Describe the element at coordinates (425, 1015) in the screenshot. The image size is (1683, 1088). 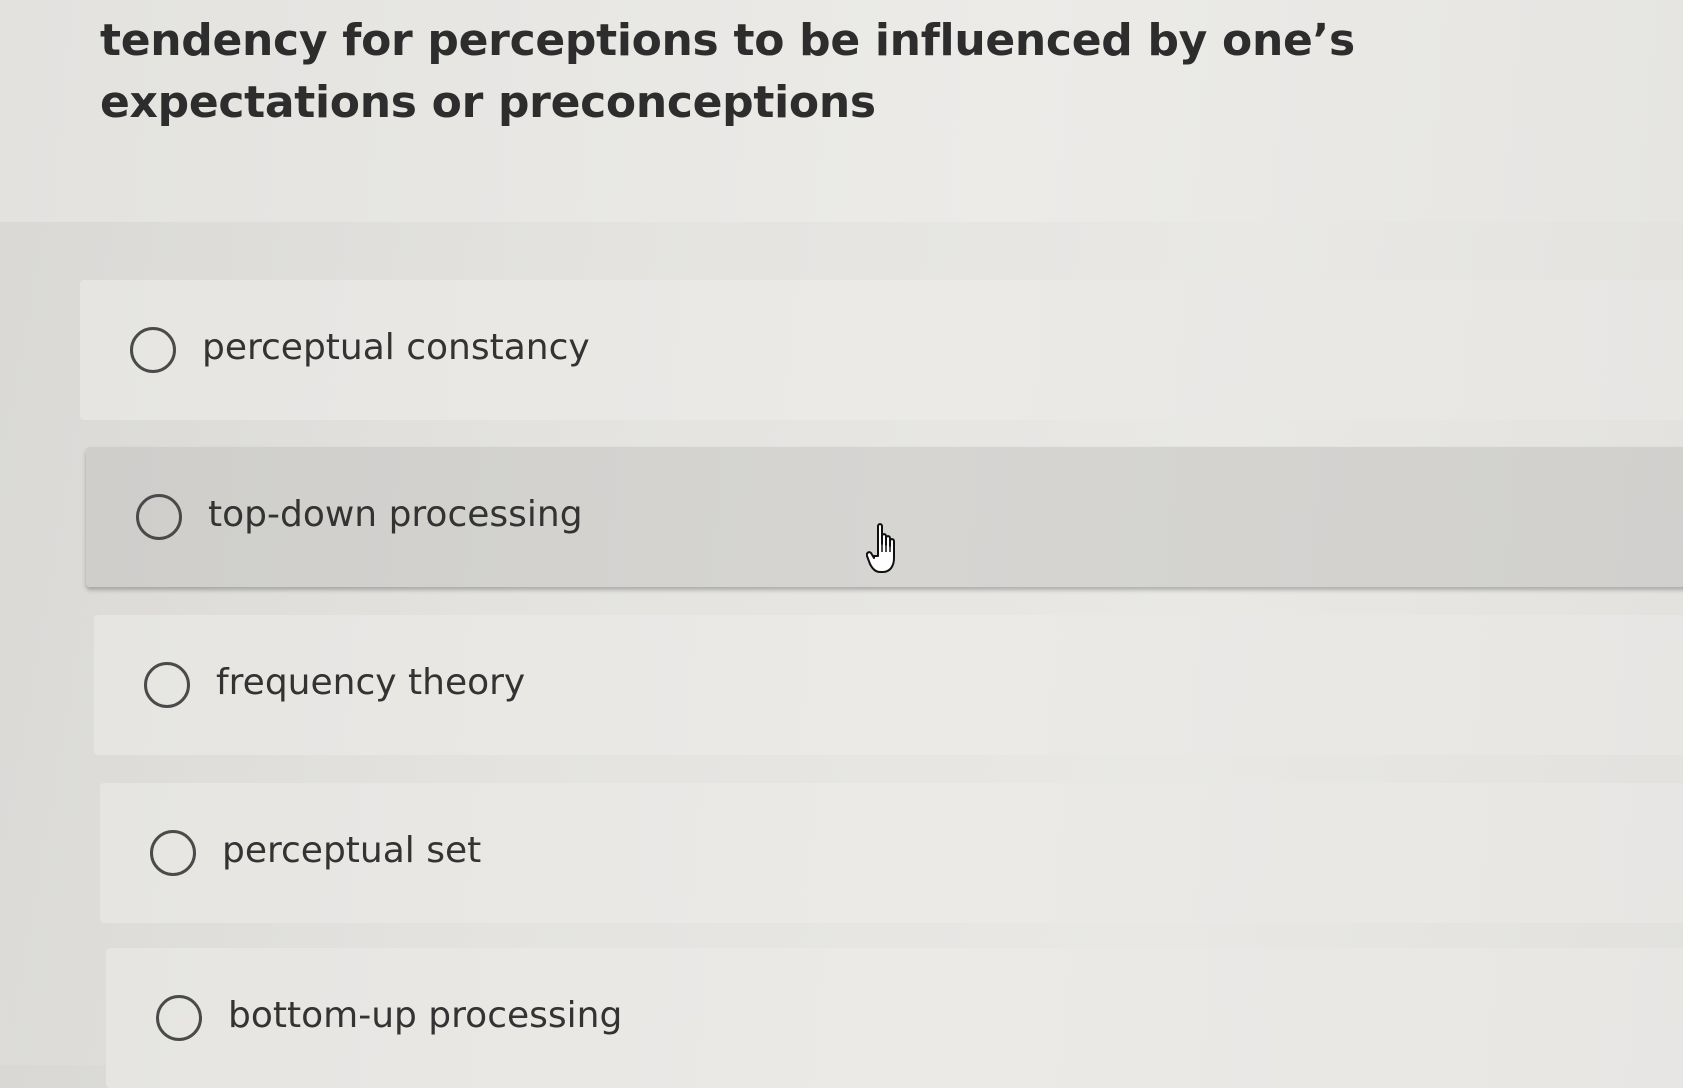
I see `option-label: bottom-up processing` at that location.